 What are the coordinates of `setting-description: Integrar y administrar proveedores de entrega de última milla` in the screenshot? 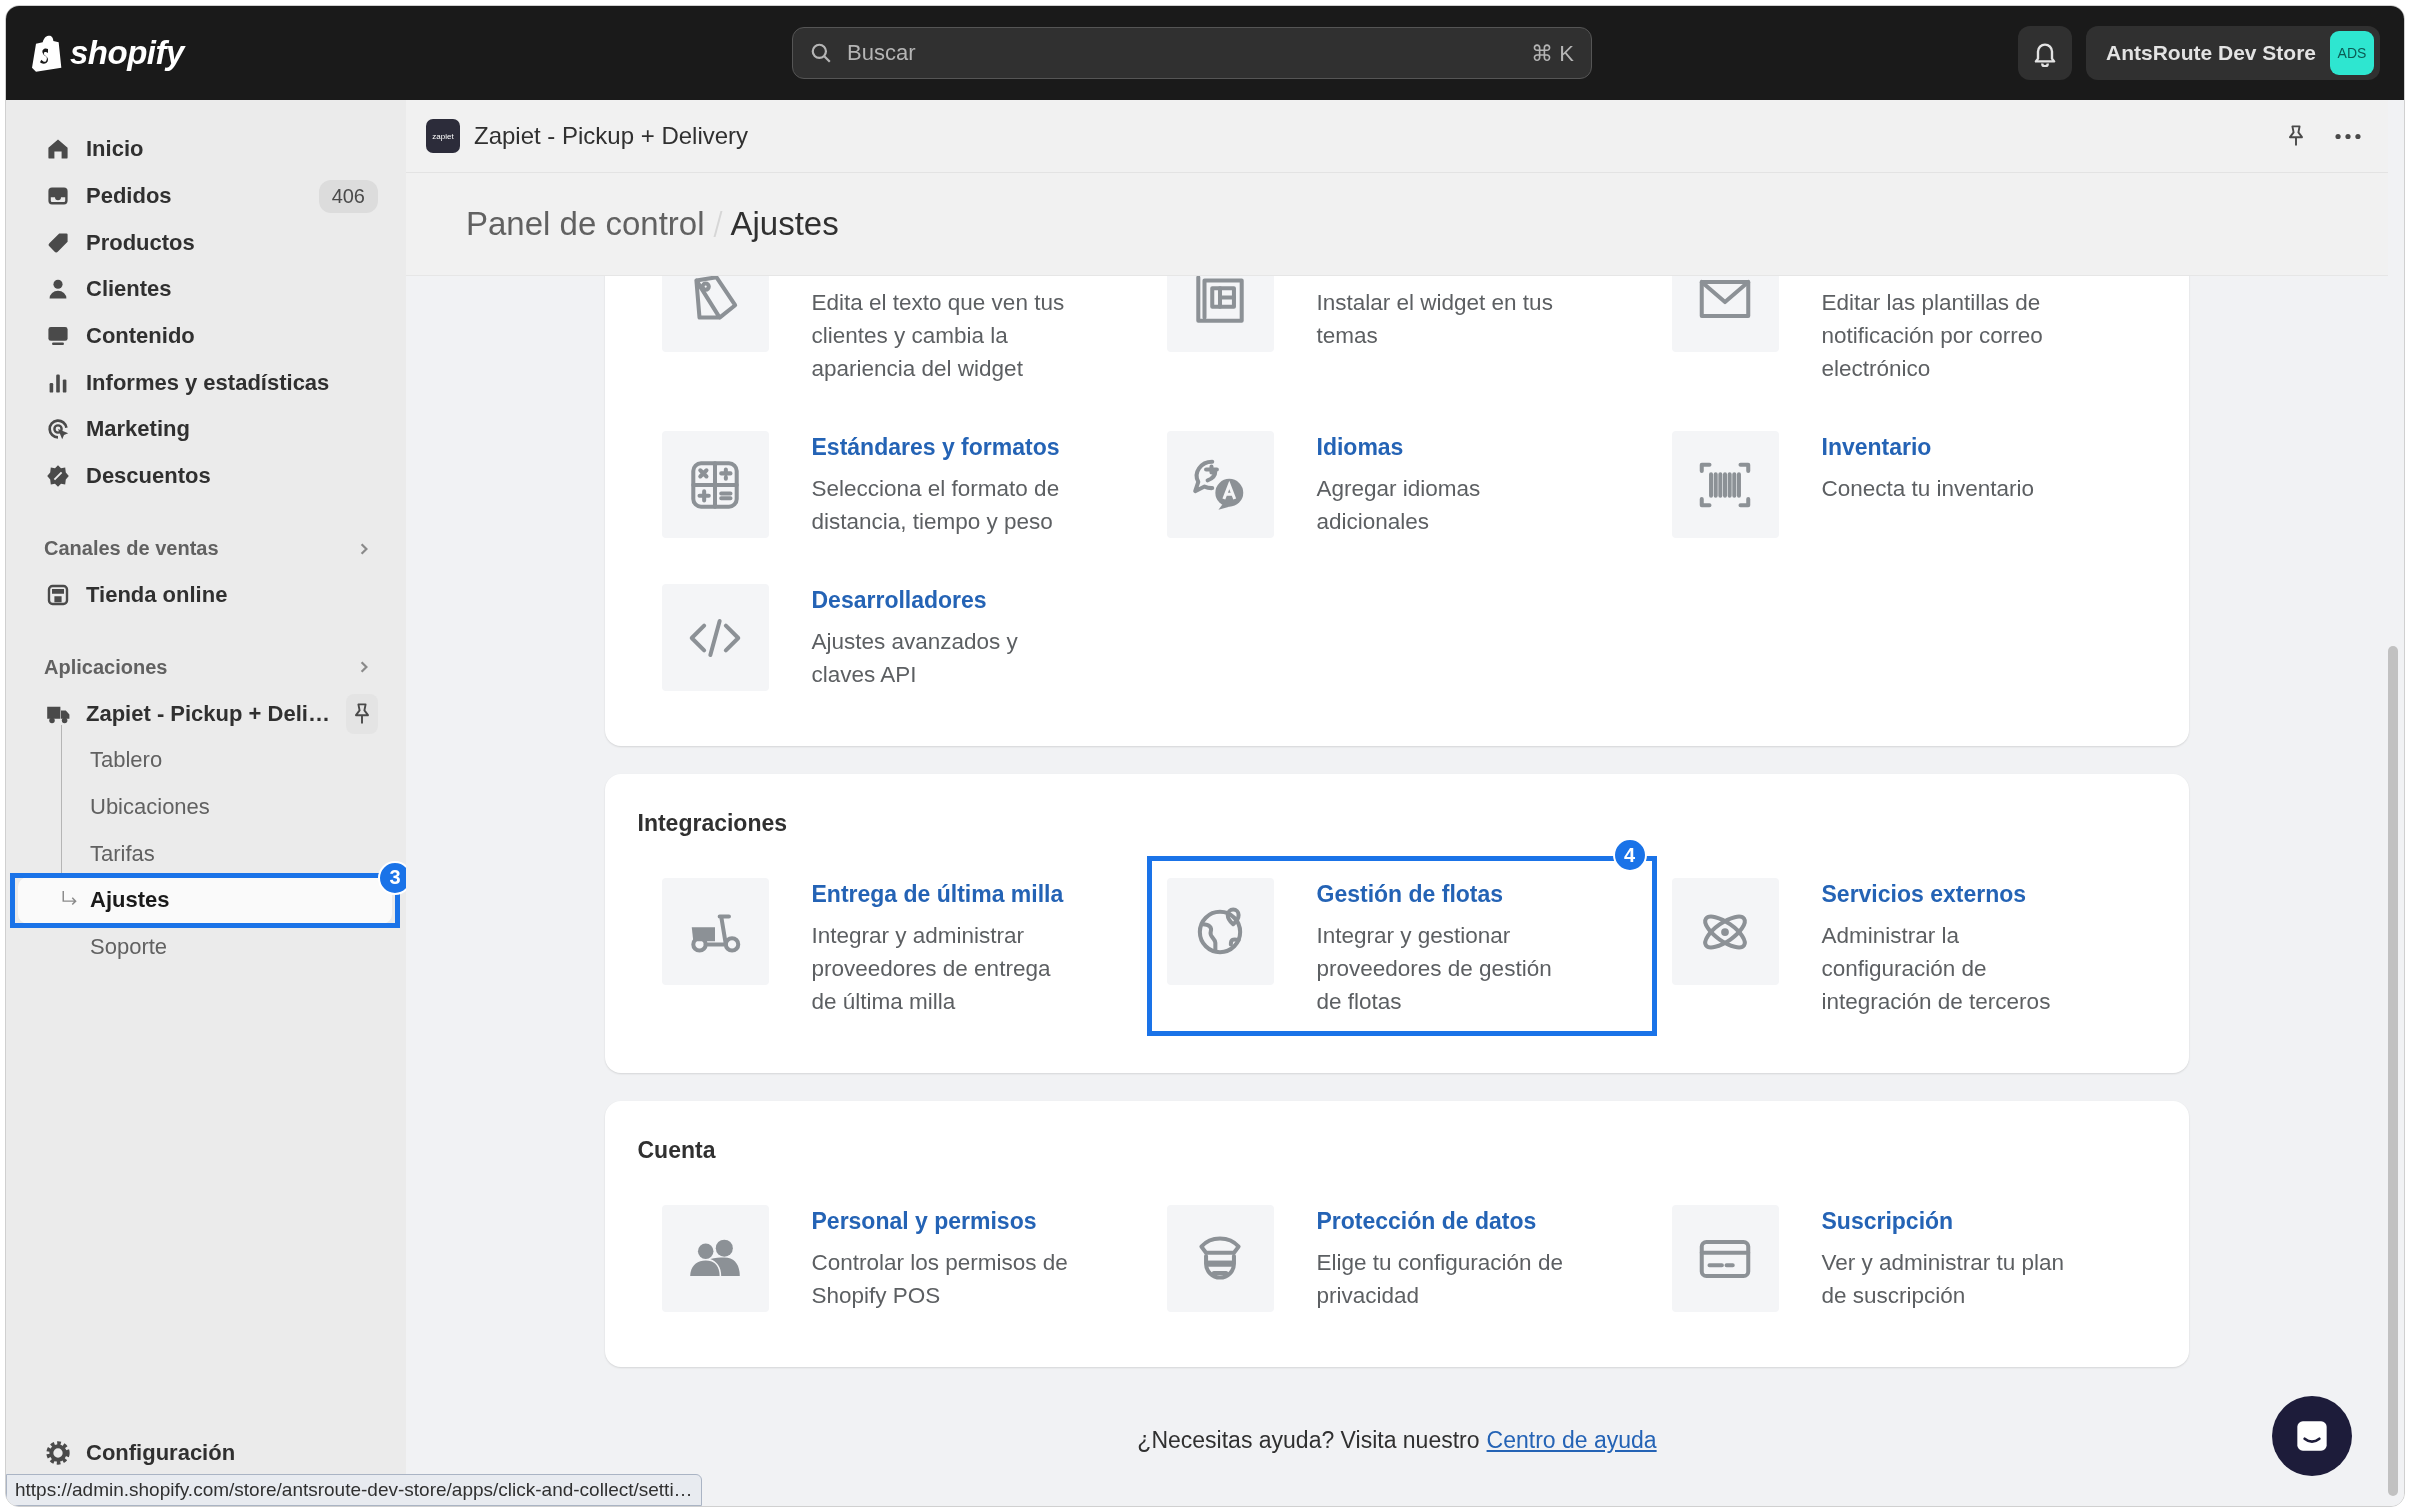 It's located at (931, 969).